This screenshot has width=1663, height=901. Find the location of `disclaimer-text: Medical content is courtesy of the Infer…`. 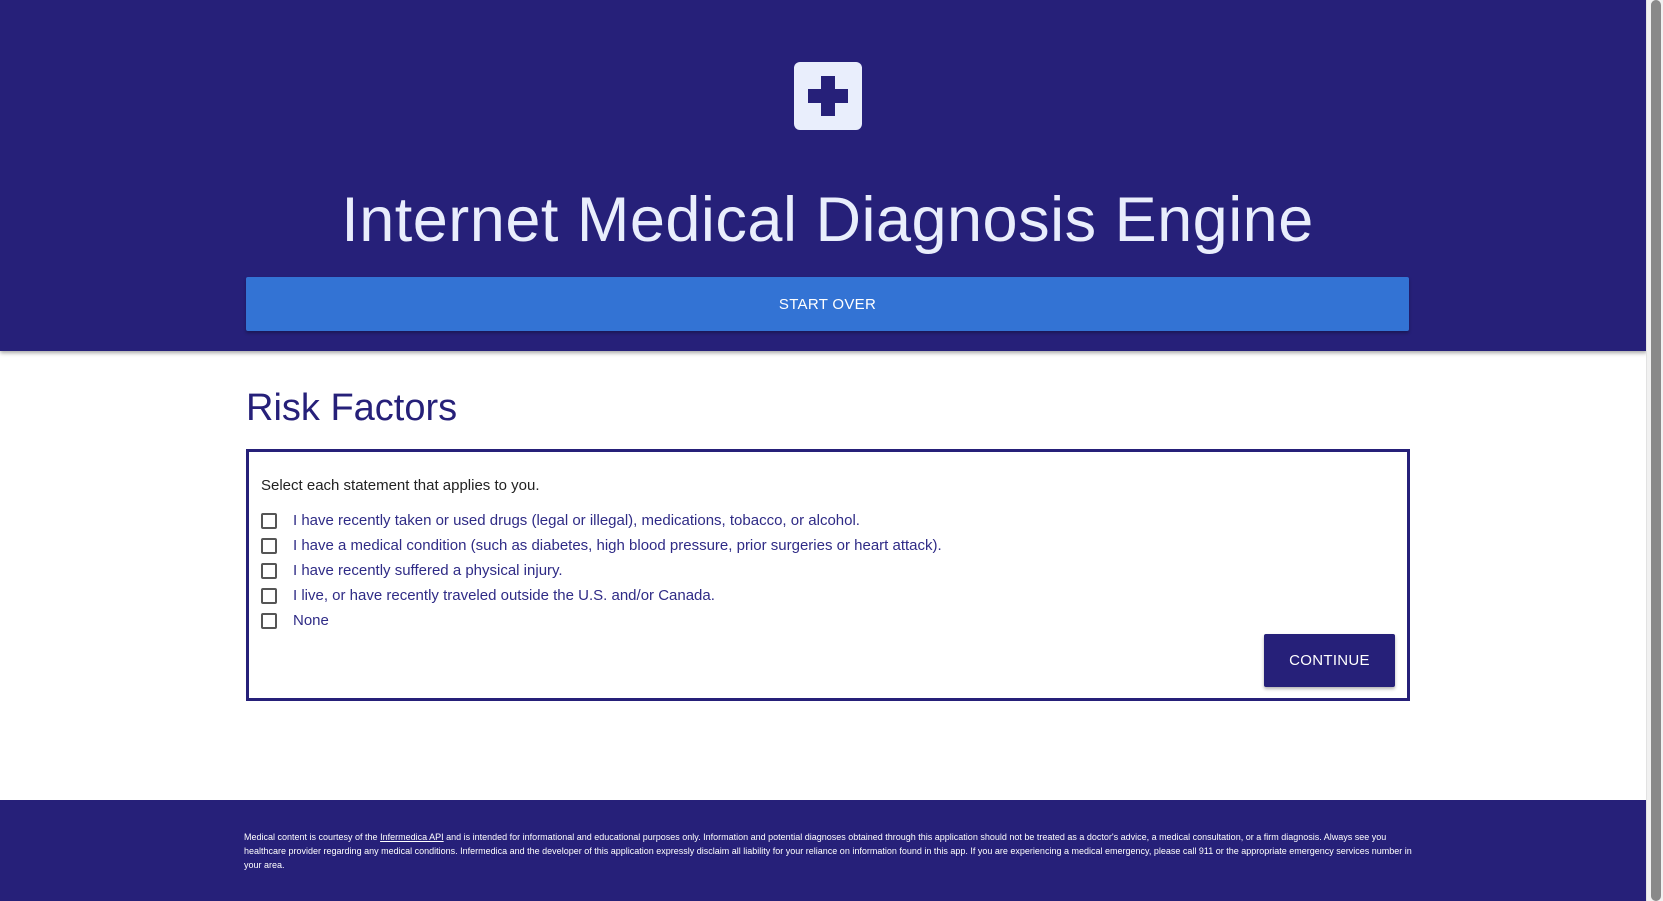

disclaimer-text: Medical content is courtesy of the Infer… is located at coordinates (829, 851).